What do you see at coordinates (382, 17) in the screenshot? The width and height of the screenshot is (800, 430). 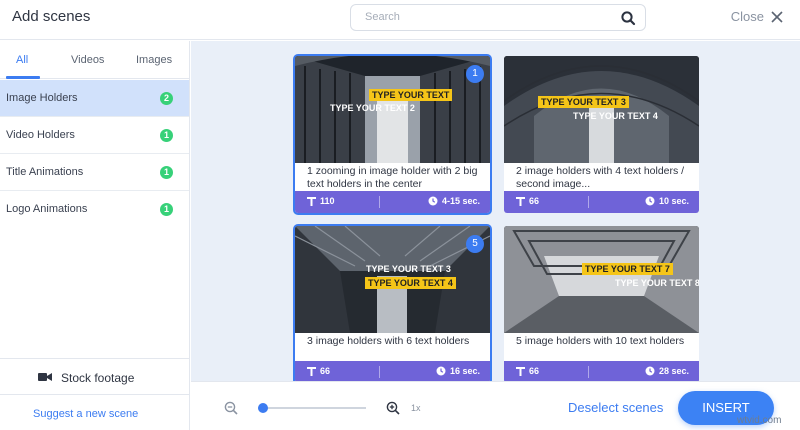 I see `search-placeholder: Search` at bounding box center [382, 17].